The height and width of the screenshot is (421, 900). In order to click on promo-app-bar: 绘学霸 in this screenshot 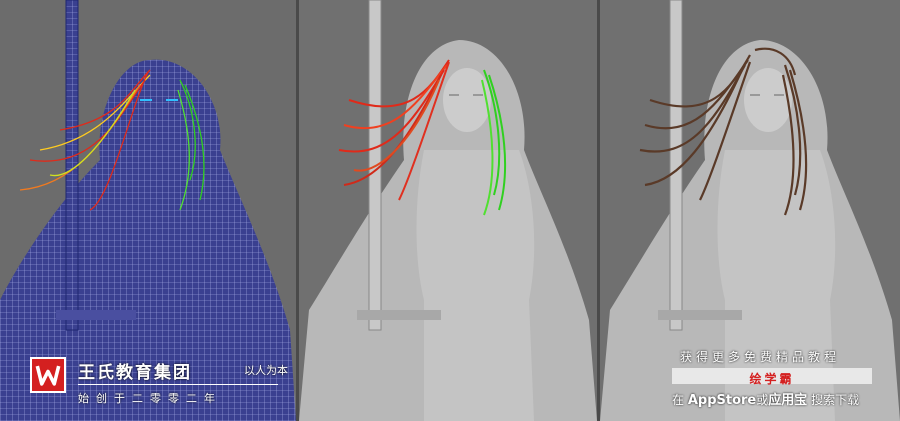, I will do `click(772, 377)`.